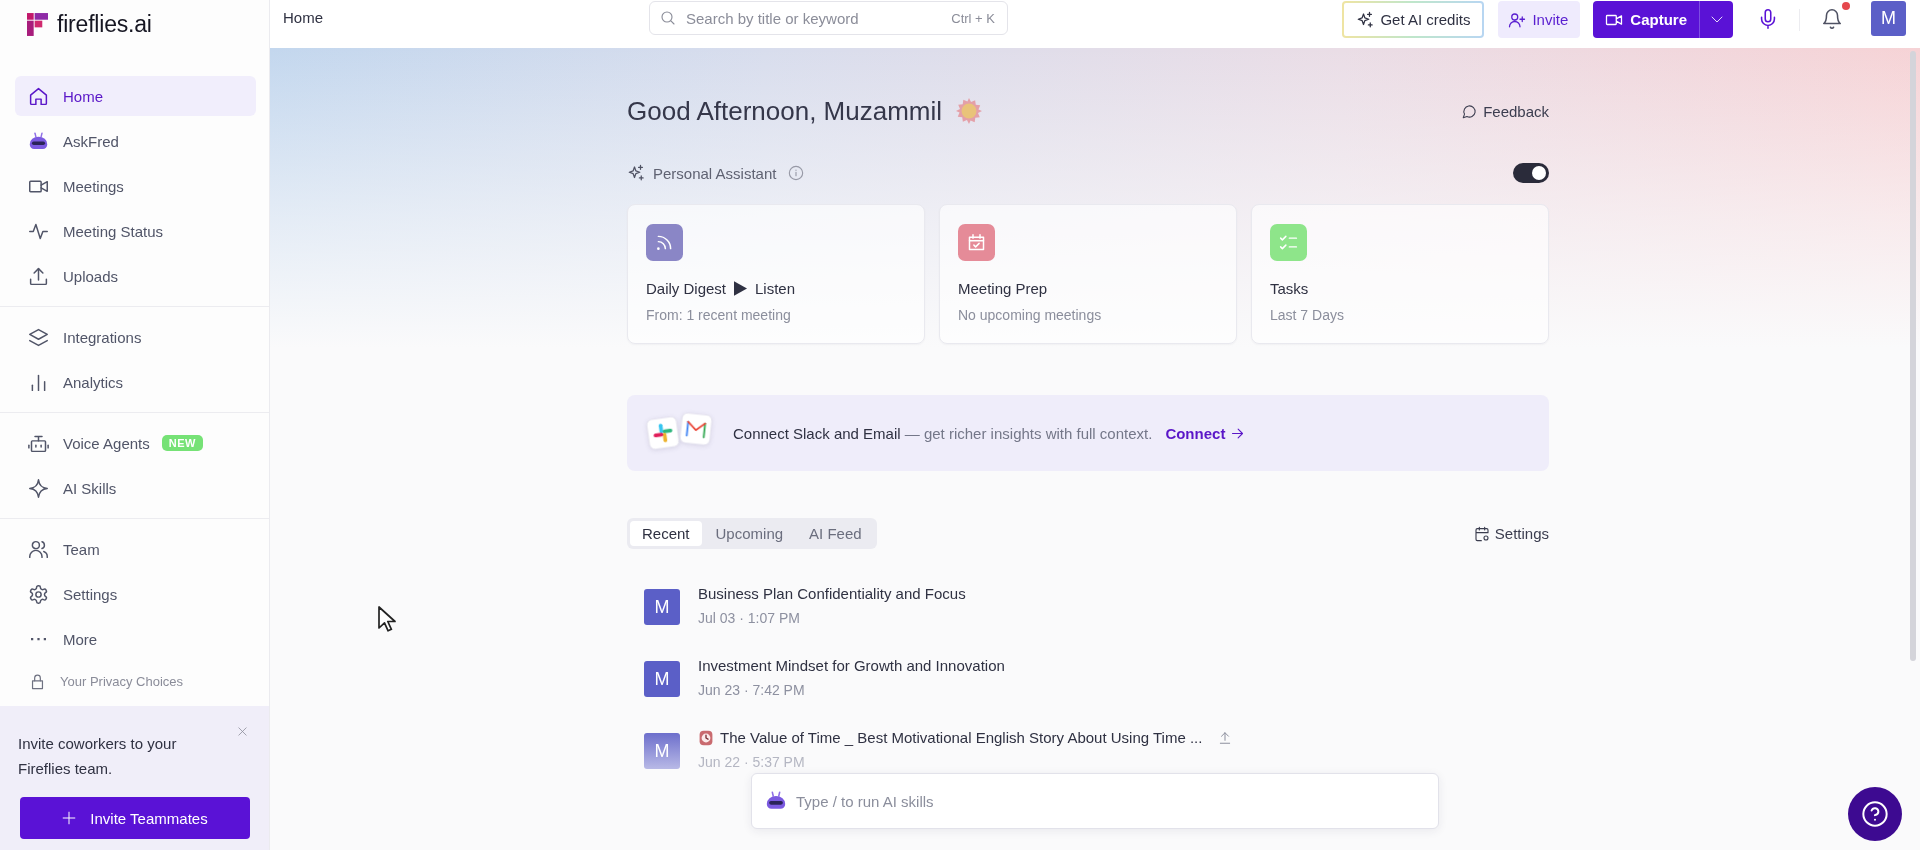 The width and height of the screenshot is (1920, 850). Describe the element at coordinates (1307, 315) in the screenshot. I see `card-subtitle: Last 7 Days` at that location.